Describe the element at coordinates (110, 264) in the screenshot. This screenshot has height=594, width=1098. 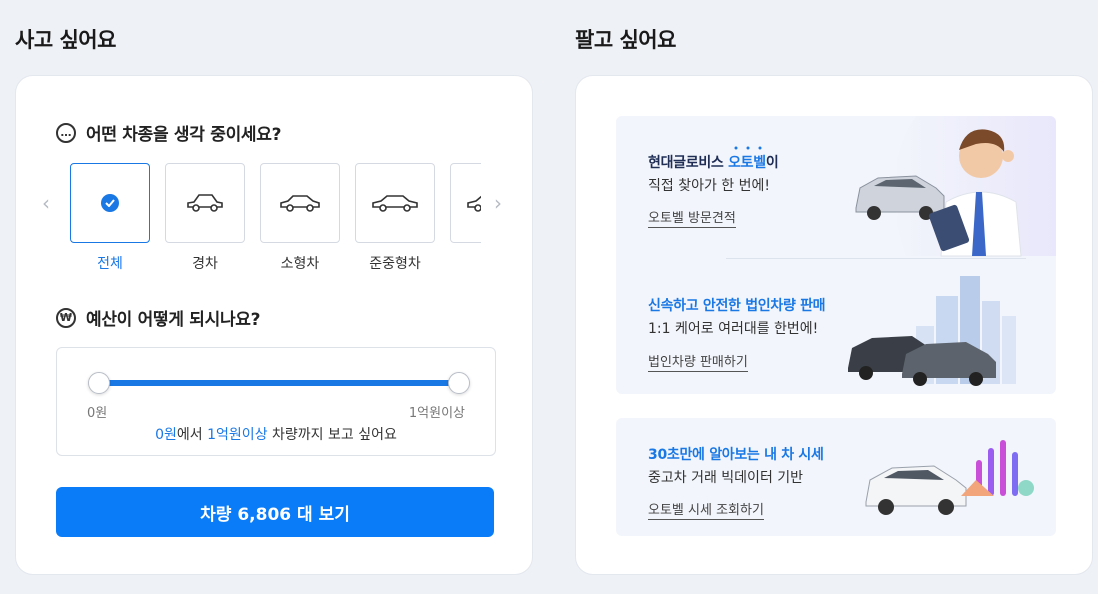
I see `car-type-label: 전체` at that location.